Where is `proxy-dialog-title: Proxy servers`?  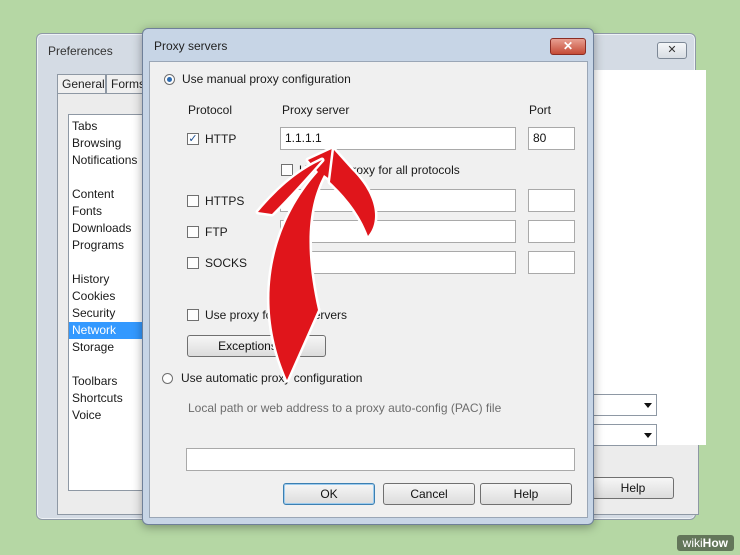
proxy-dialog-title: Proxy servers is located at coordinates (191, 46).